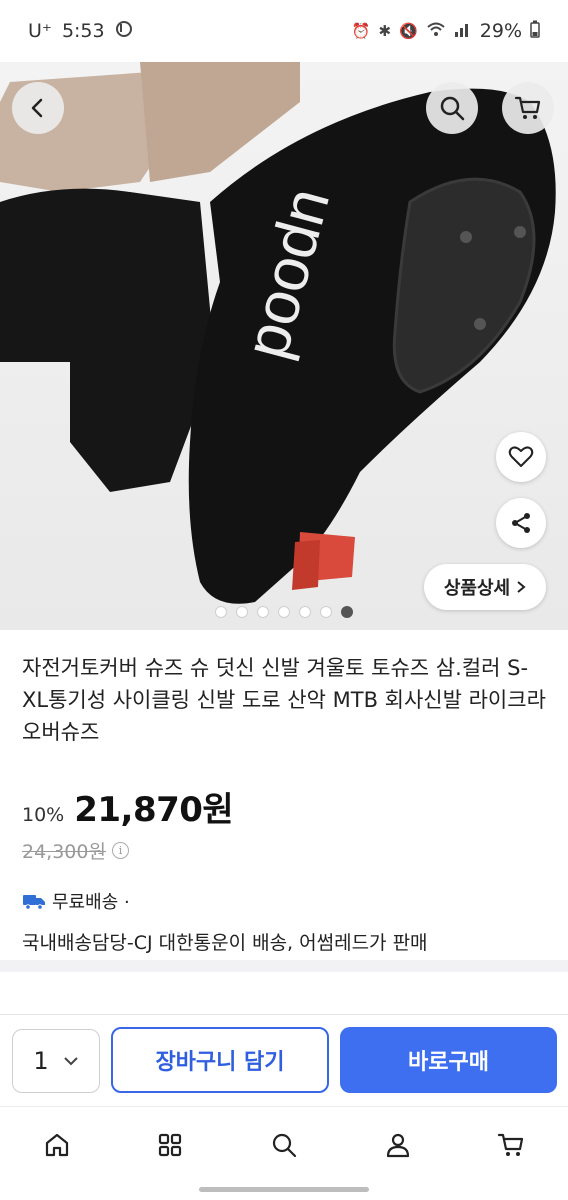 This screenshot has width=568, height=1200. I want to click on nav-home, so click(57, 1145).